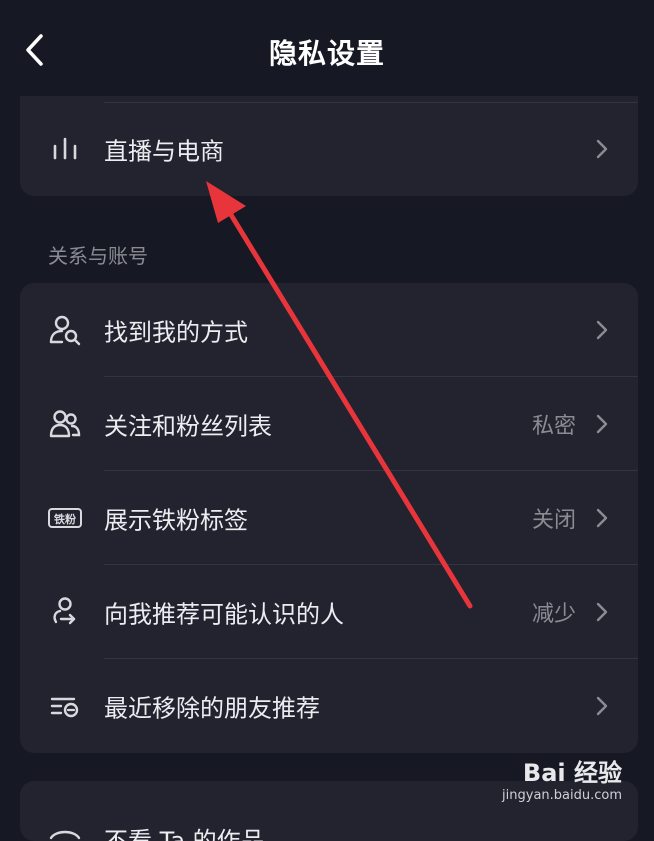  What do you see at coordinates (329, 149) in the screenshot?
I see `row-live-commerce: 直播与电商` at bounding box center [329, 149].